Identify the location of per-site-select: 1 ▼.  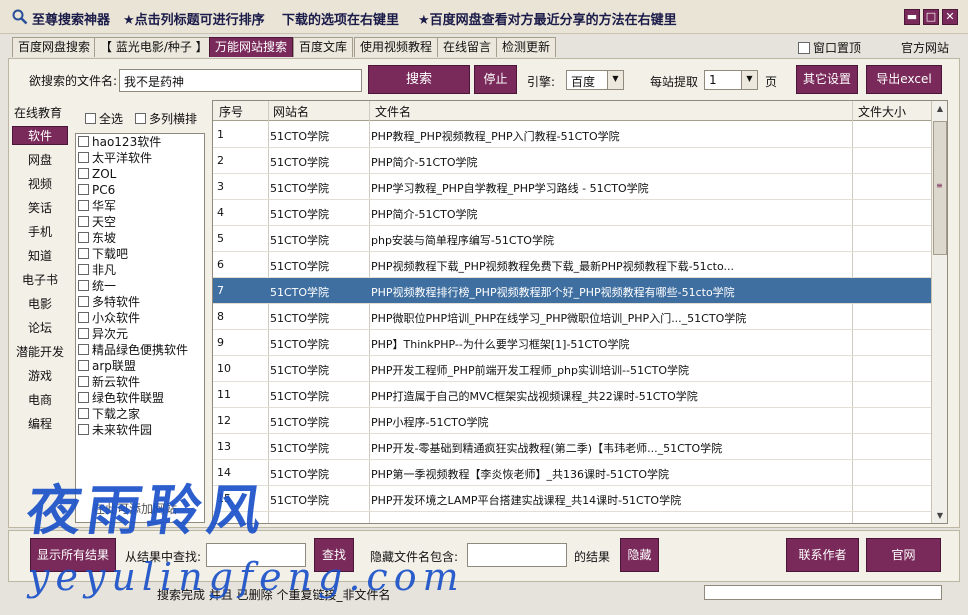
(731, 80).